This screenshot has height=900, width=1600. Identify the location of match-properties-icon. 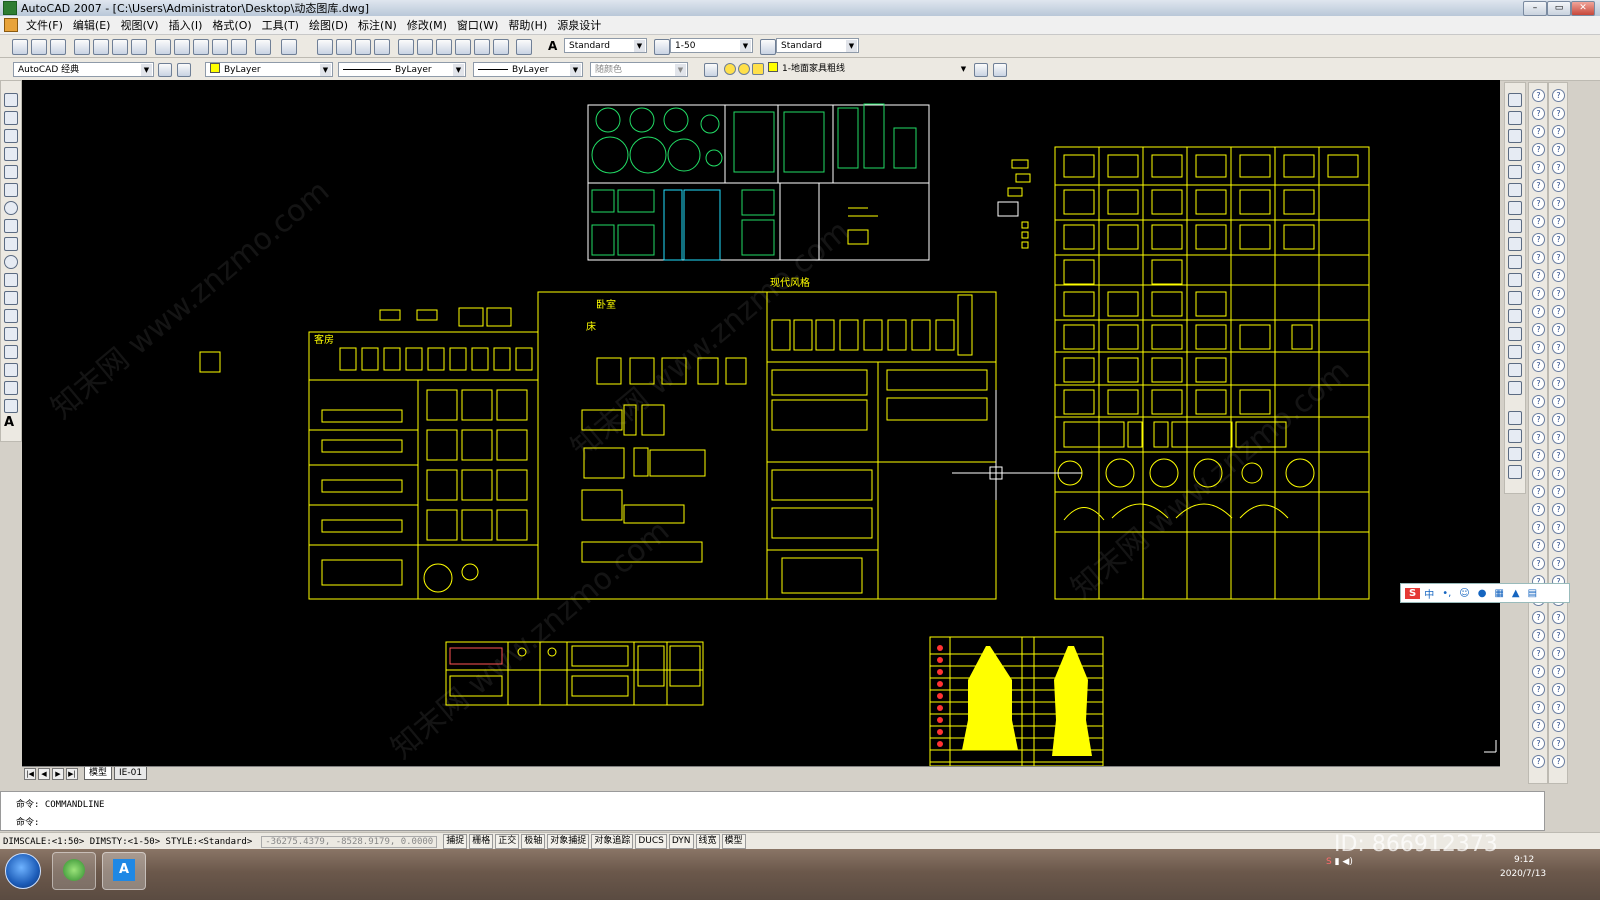
(220, 47).